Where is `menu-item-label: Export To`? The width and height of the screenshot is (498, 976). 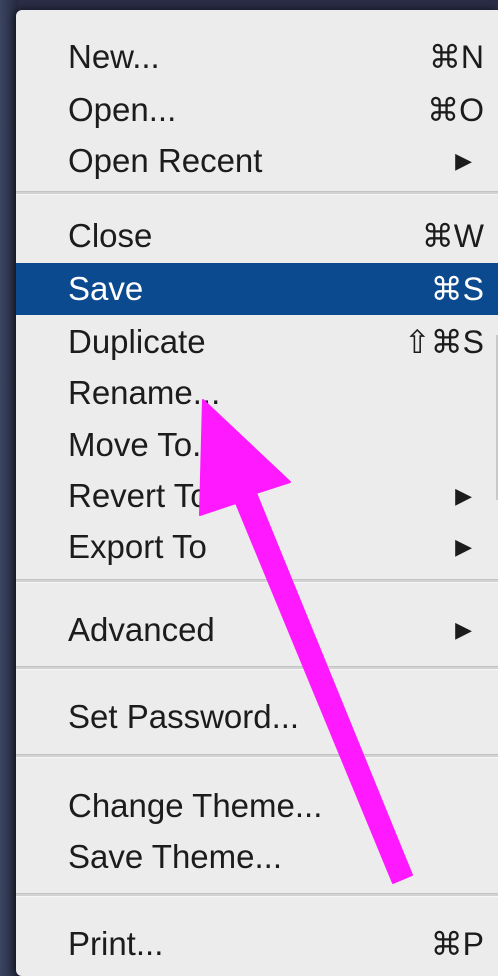 menu-item-label: Export To is located at coordinates (137, 546).